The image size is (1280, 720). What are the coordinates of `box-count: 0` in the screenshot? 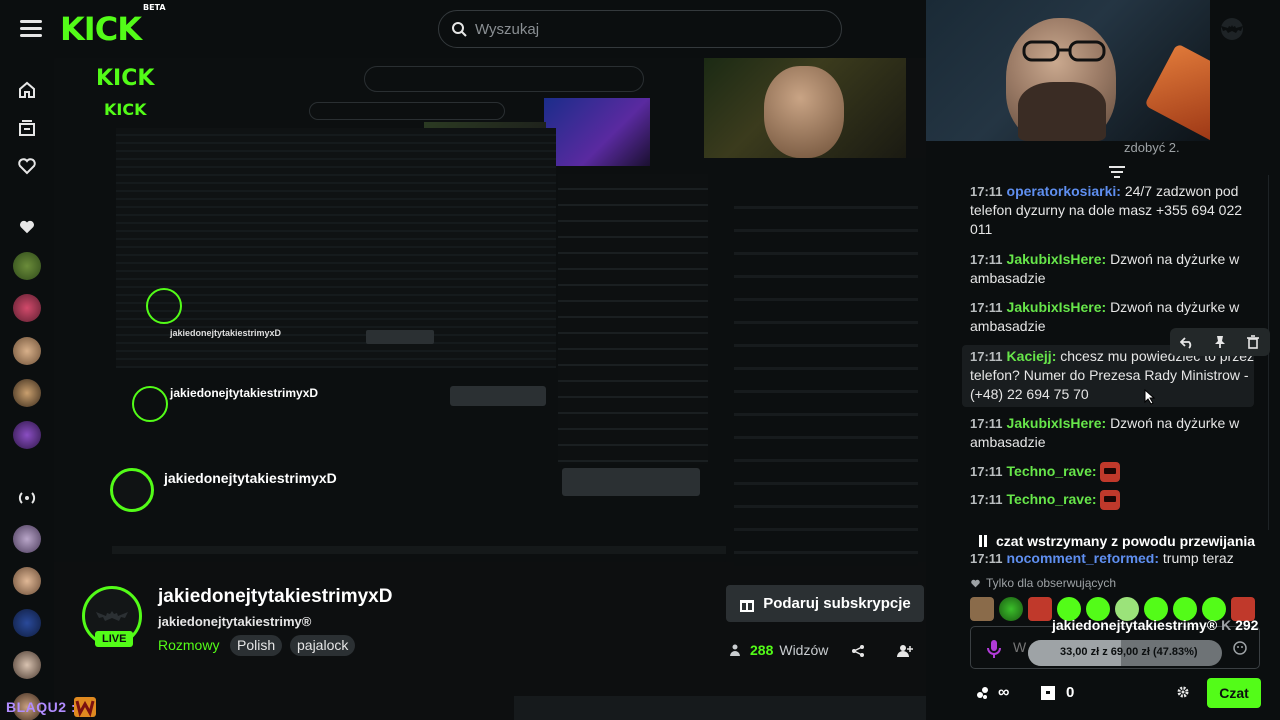 It's located at (1070, 692).